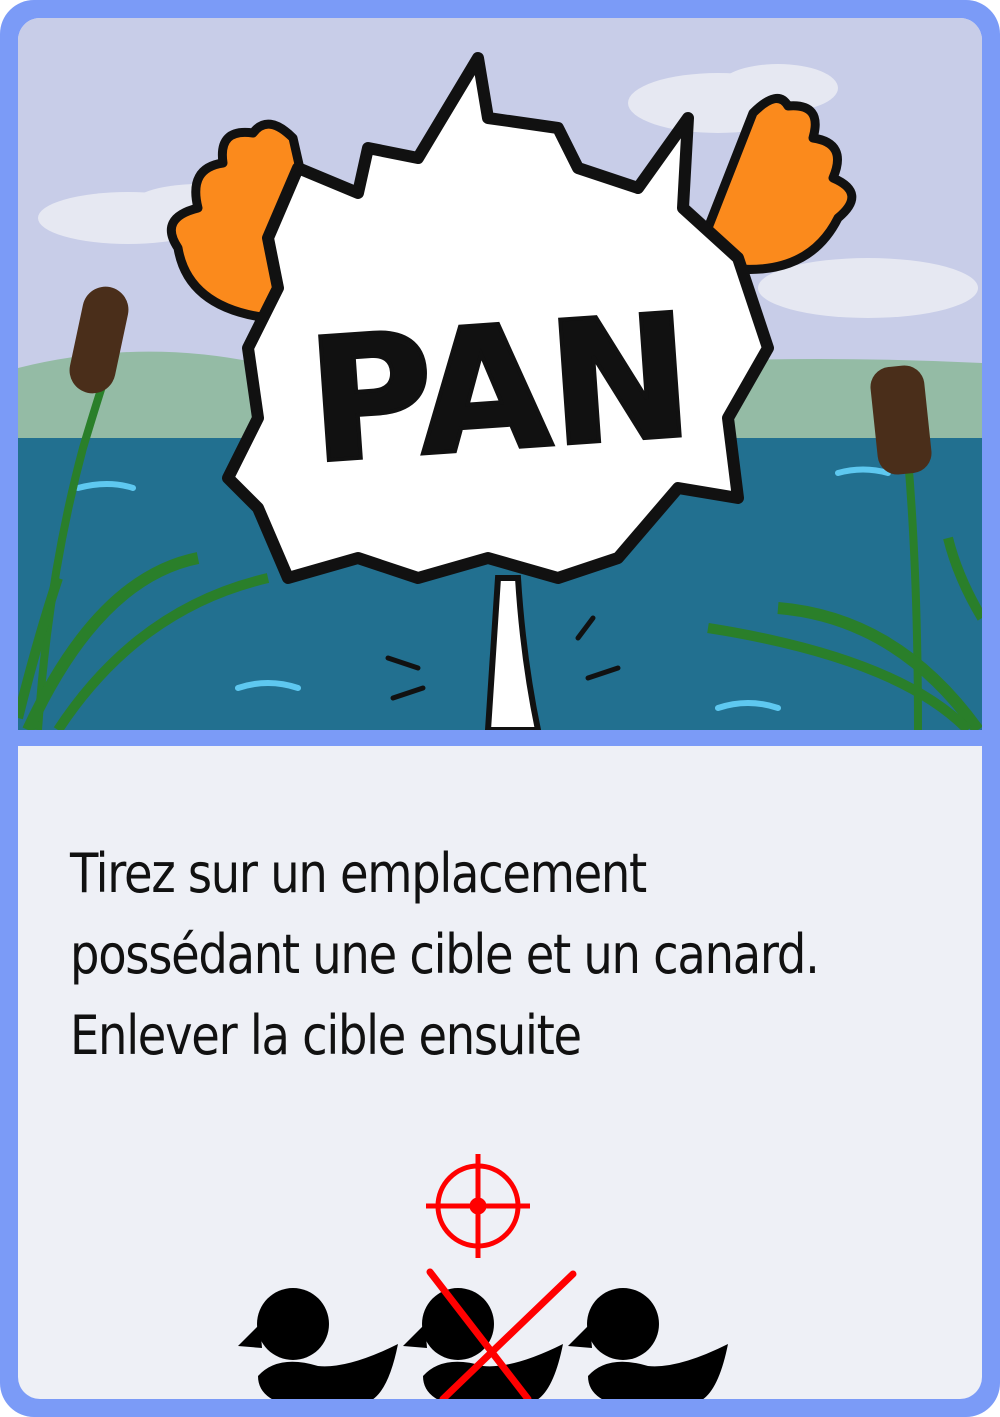 The height and width of the screenshot is (1417, 1000). I want to click on card-divider, so click(500, 738).